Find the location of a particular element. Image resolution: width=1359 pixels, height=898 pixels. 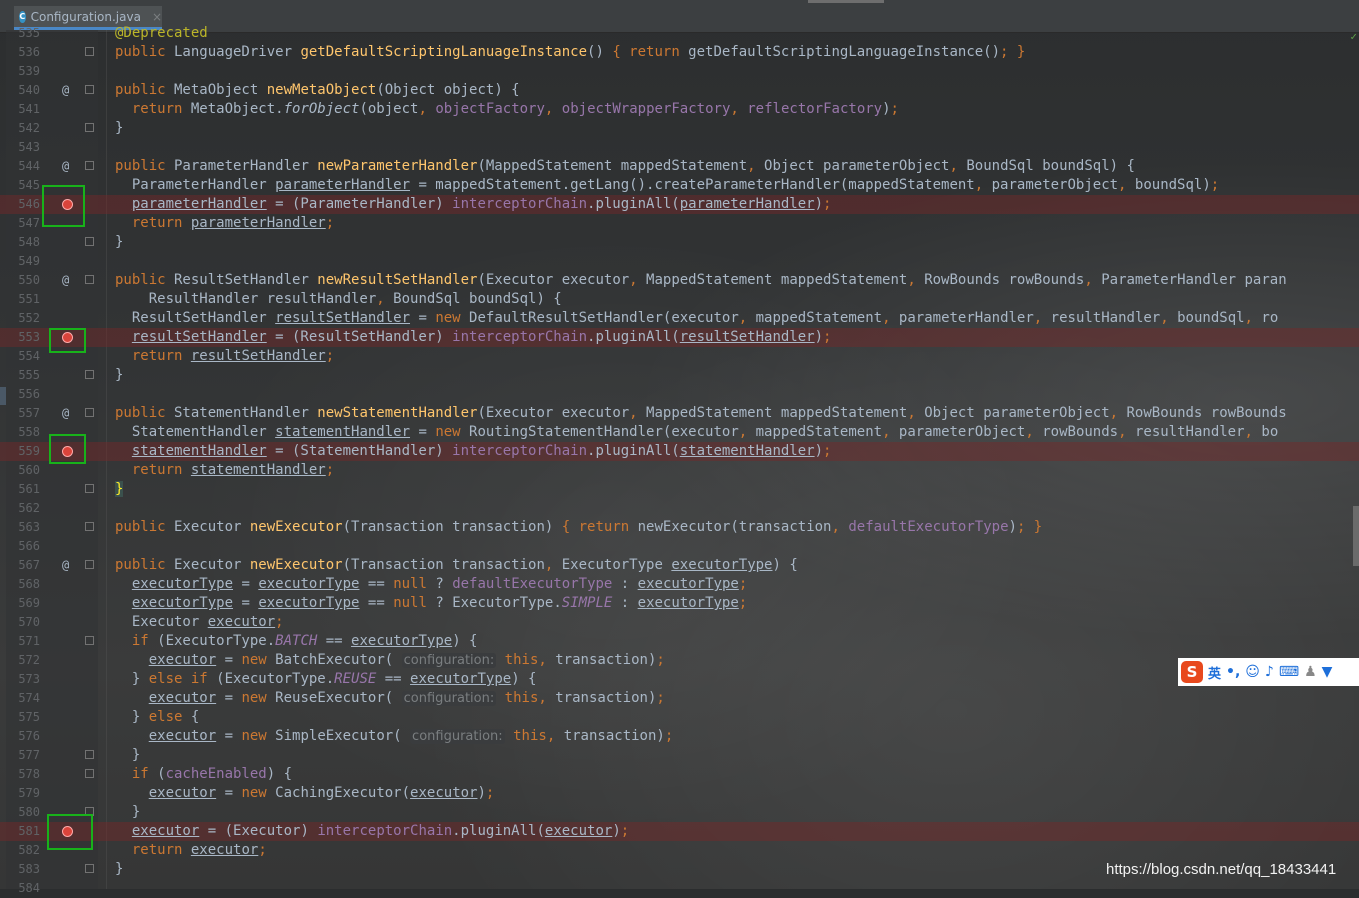

code-text: return resultSetHandler; is located at coordinates (224, 356).